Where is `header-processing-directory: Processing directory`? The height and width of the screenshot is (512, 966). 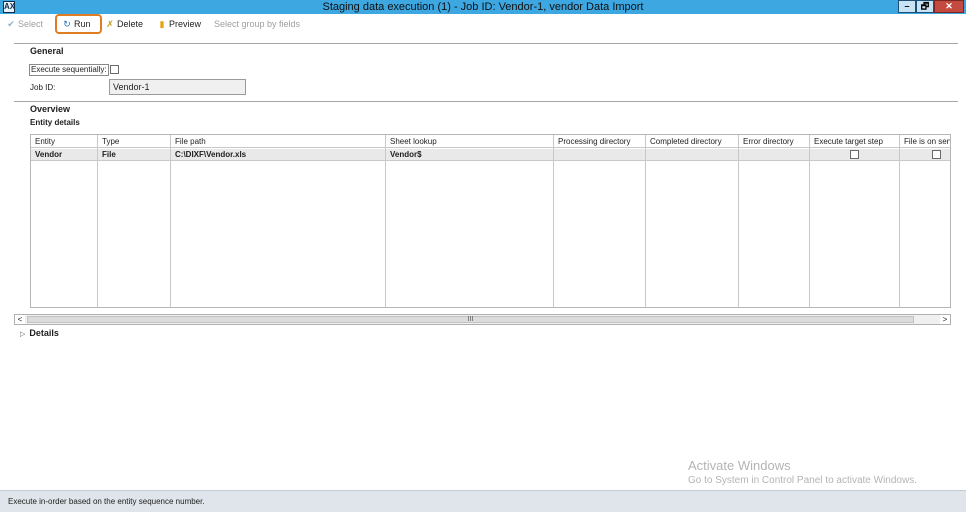 header-processing-directory: Processing directory is located at coordinates (600, 141).